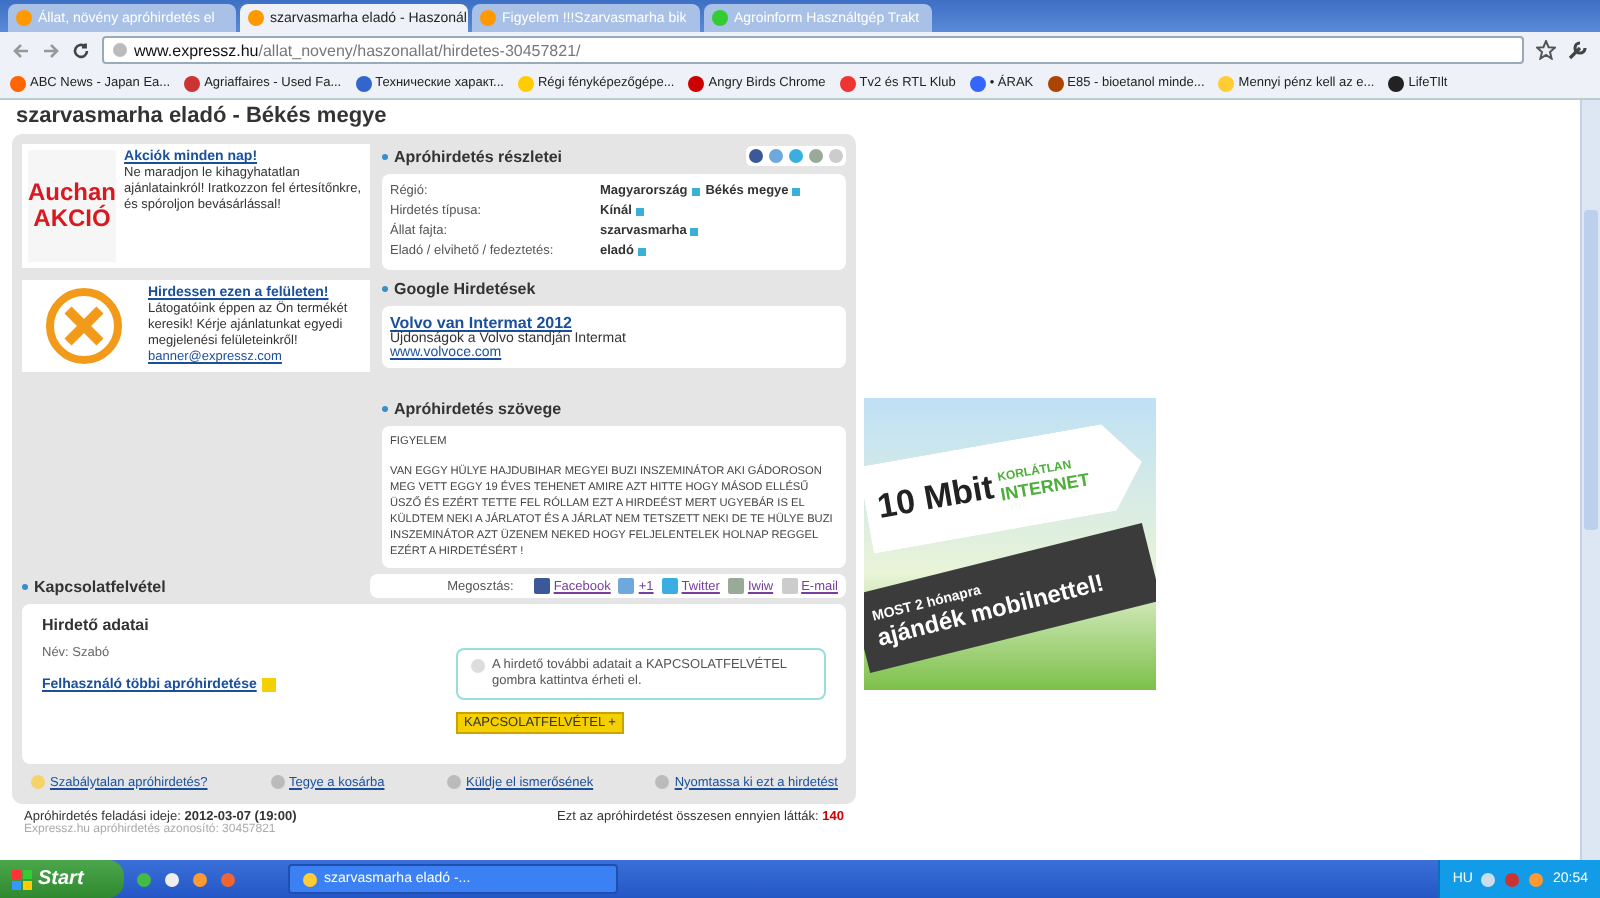 The width and height of the screenshot is (1600, 898). What do you see at coordinates (459, 288) in the screenshot?
I see `section-title: Google Hirdetések` at bounding box center [459, 288].